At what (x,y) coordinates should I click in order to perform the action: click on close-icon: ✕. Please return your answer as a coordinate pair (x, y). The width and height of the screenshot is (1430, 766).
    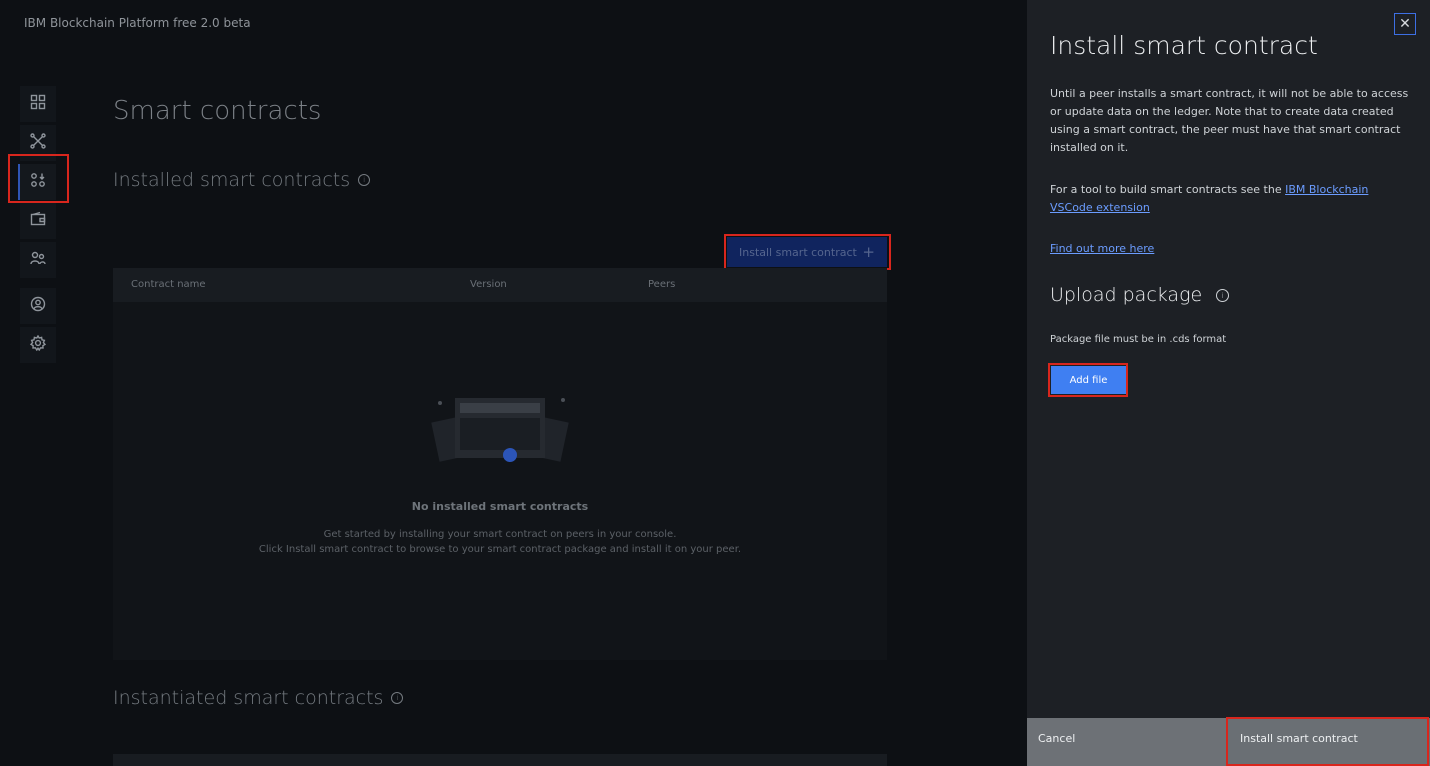
    Looking at the image, I should click on (1405, 24).